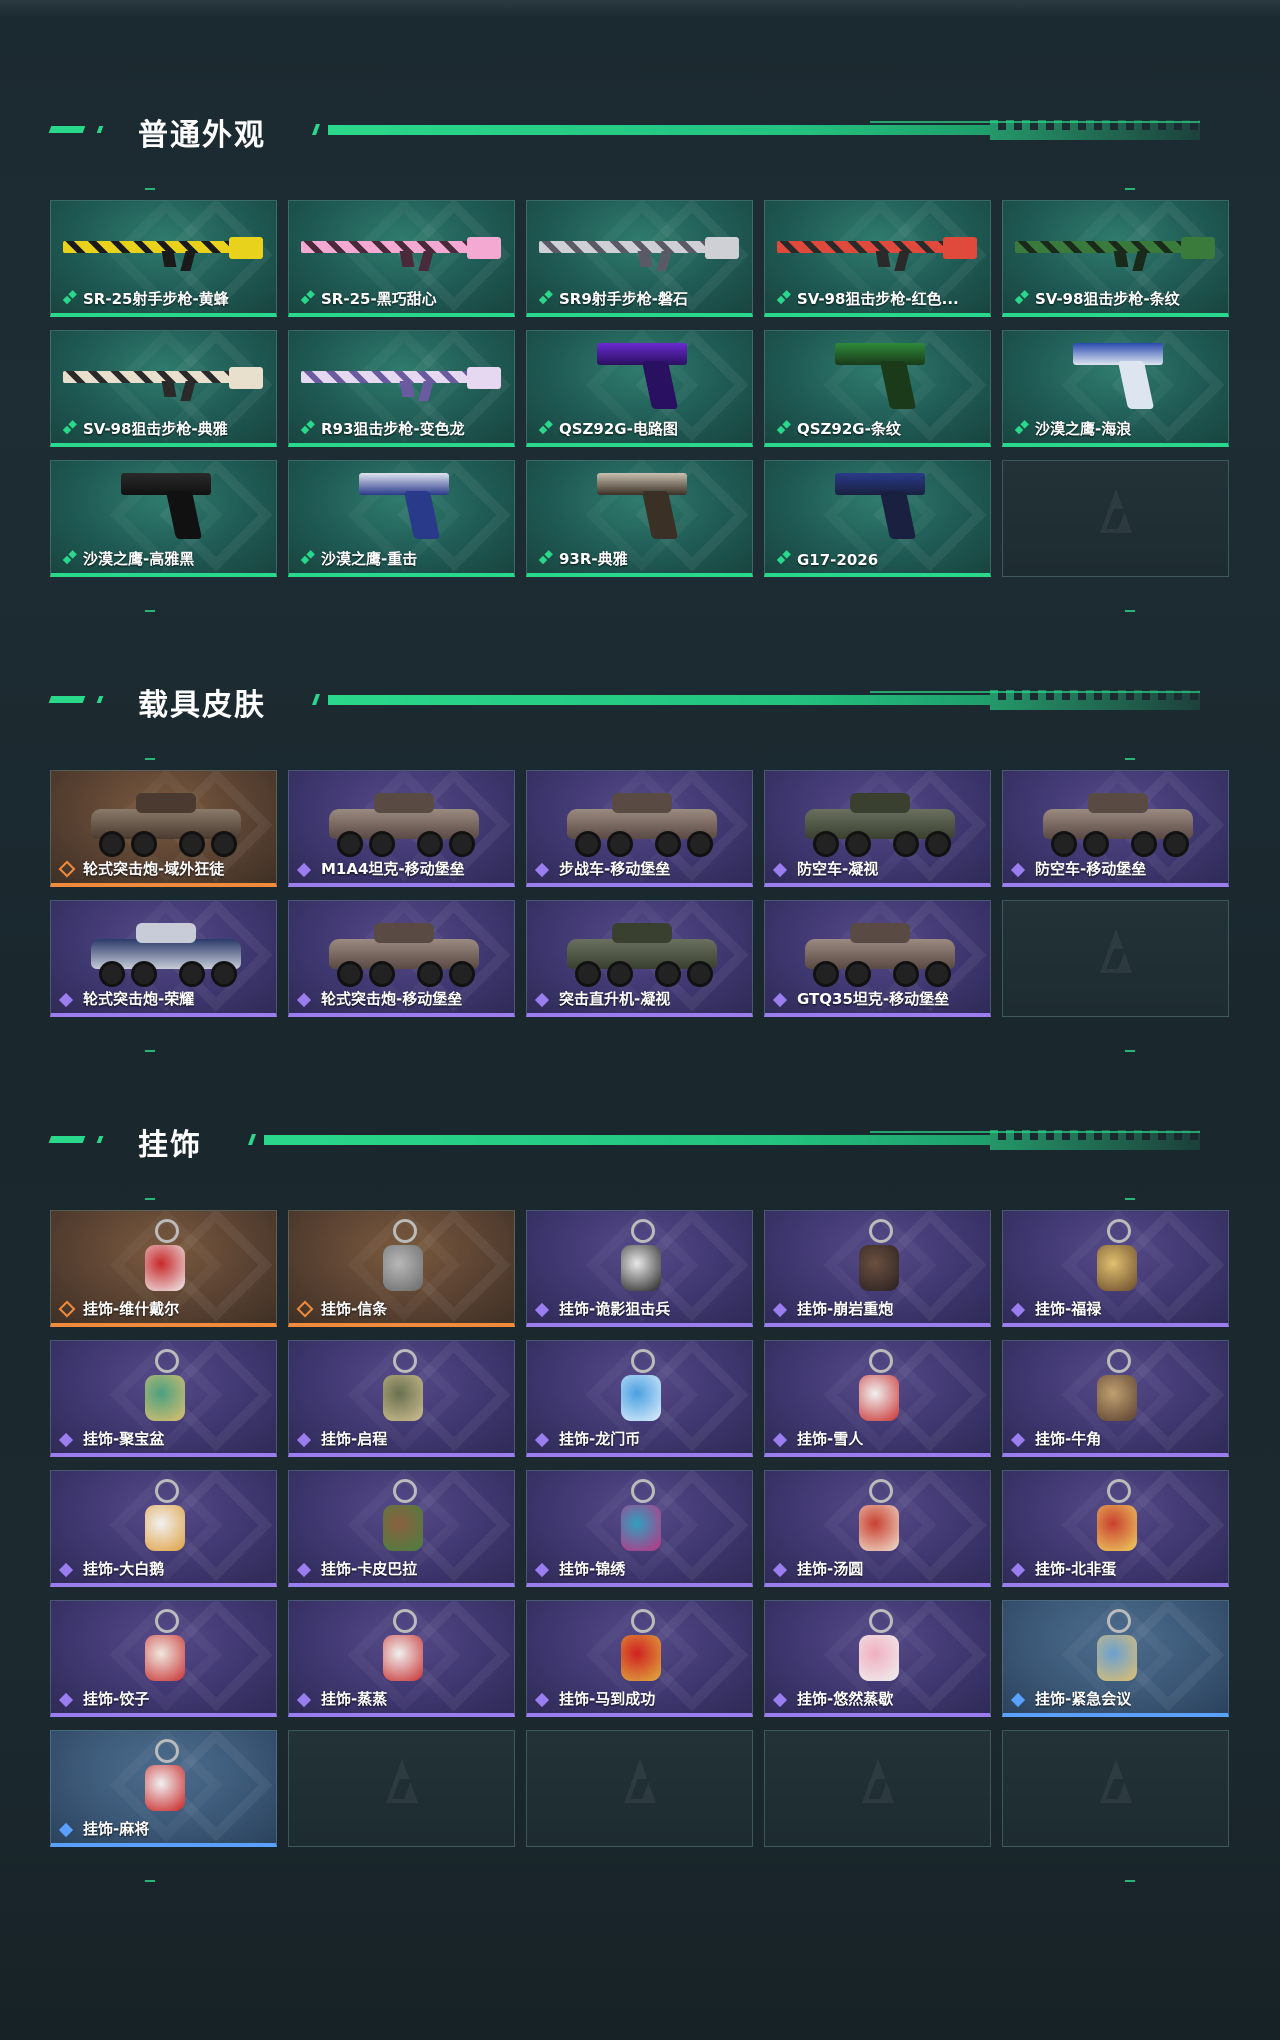 This screenshot has width=1280, height=2040. Describe the element at coordinates (639, 258) in the screenshot. I see `item-card: SR9射手步枪-磐石` at that location.